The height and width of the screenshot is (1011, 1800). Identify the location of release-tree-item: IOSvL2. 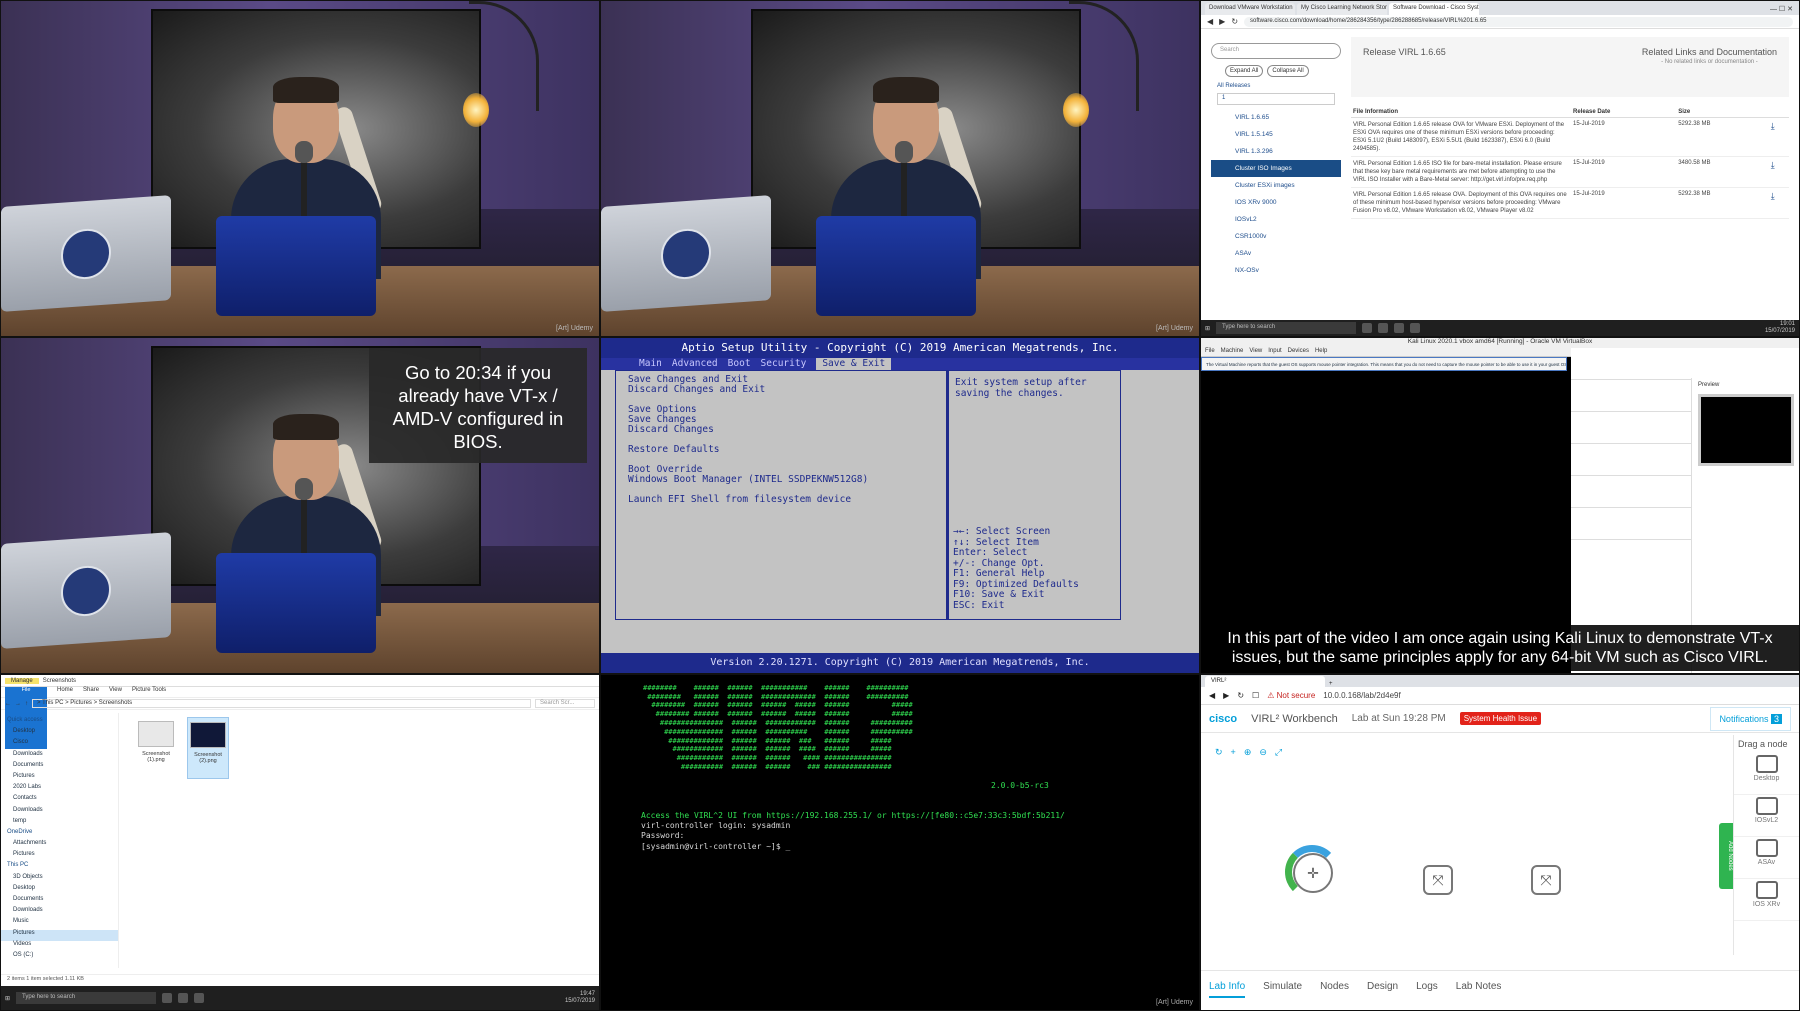
(1276, 219).